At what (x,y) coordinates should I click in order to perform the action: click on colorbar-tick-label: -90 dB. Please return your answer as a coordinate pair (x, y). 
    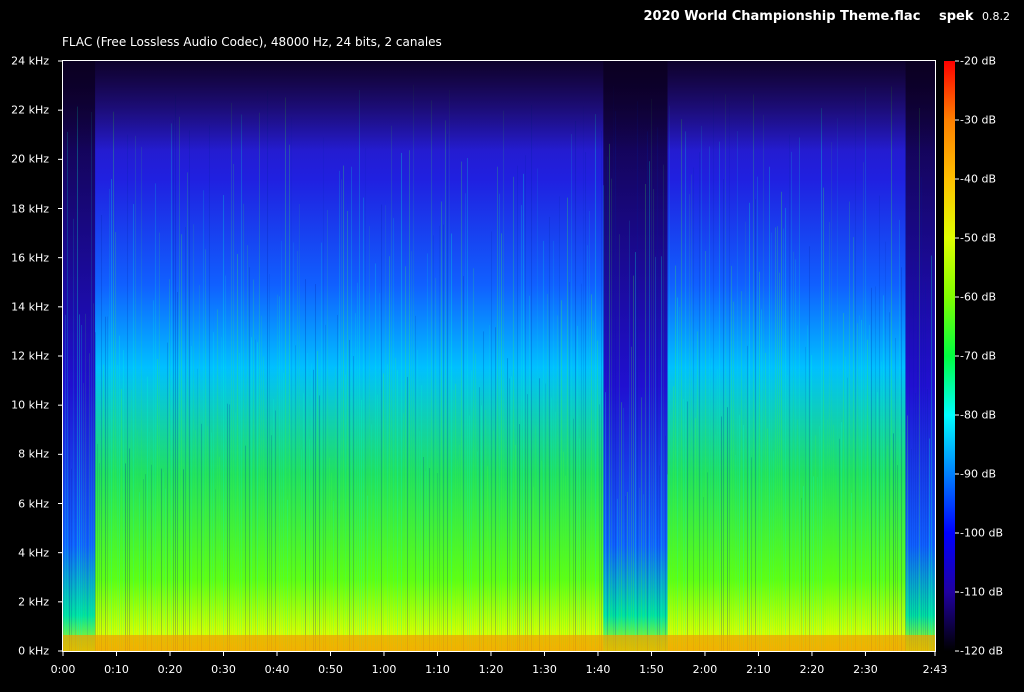
    Looking at the image, I should click on (978, 474).